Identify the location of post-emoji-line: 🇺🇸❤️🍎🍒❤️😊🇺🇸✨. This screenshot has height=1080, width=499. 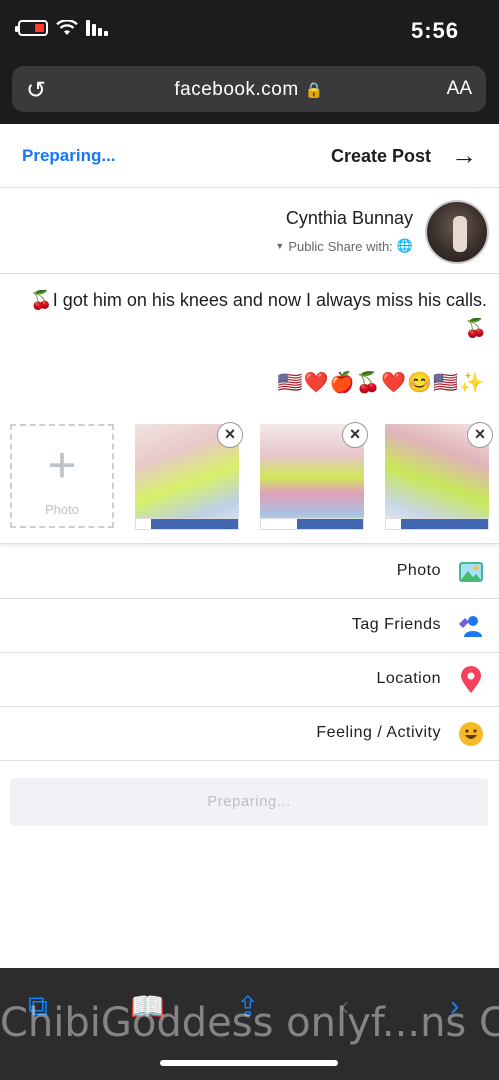
(381, 382).